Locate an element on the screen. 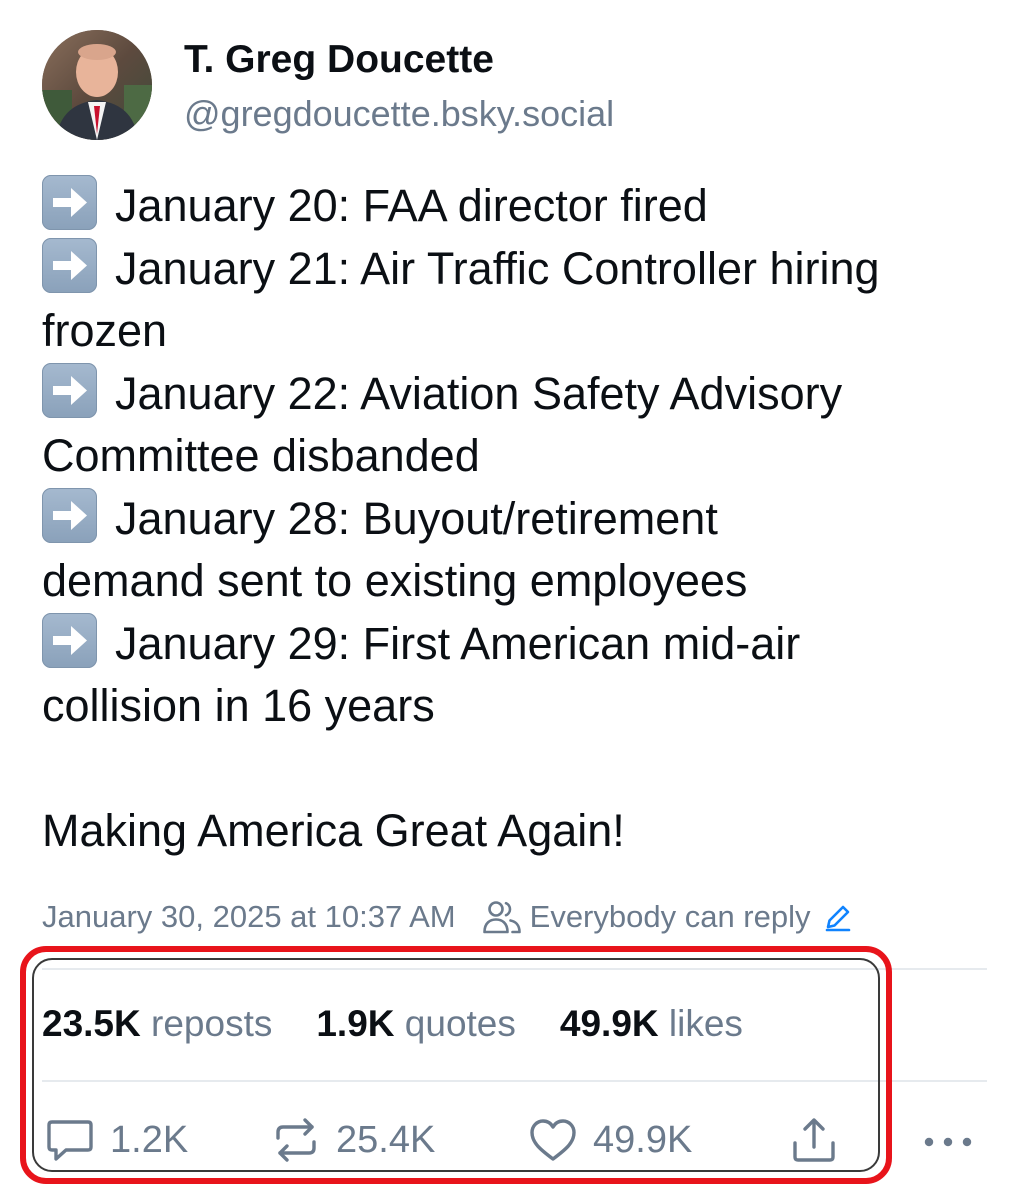 This screenshot has height=1200, width=1029. post-item-5: January 29: First American mid-air is located at coordinates (522, 644).